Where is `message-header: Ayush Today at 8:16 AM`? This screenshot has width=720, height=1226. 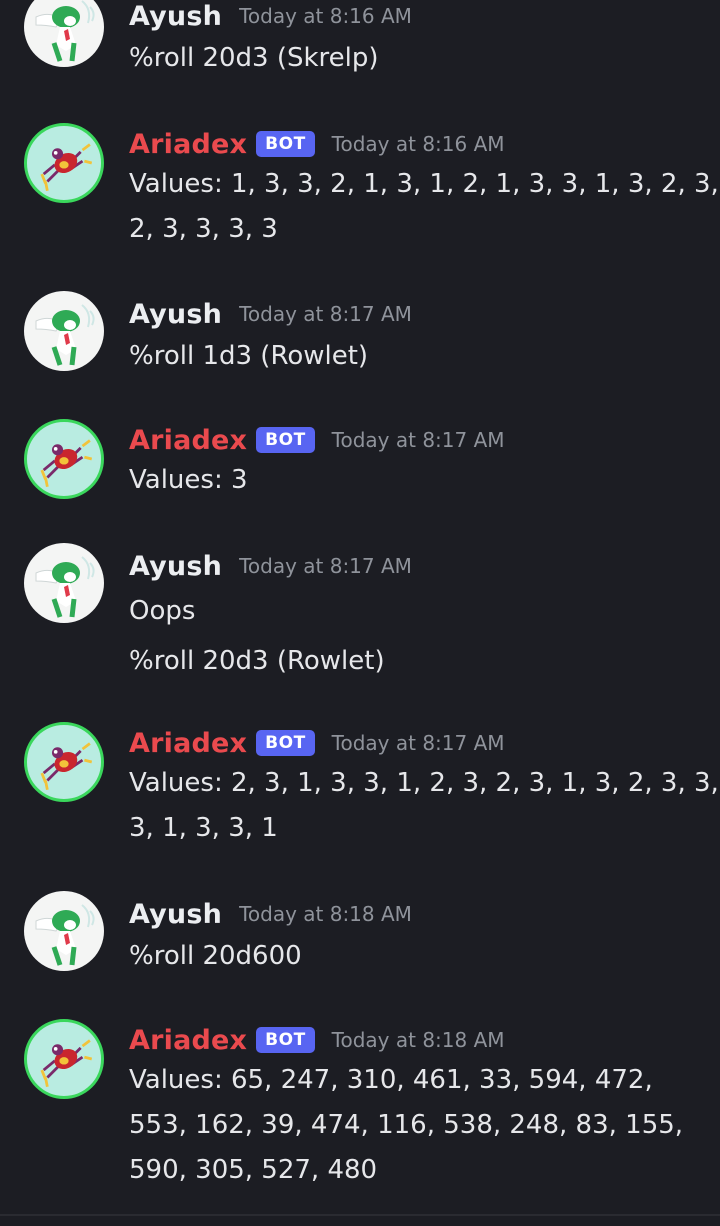 message-header: Ayush Today at 8:16 AM is located at coordinates (270, 17).